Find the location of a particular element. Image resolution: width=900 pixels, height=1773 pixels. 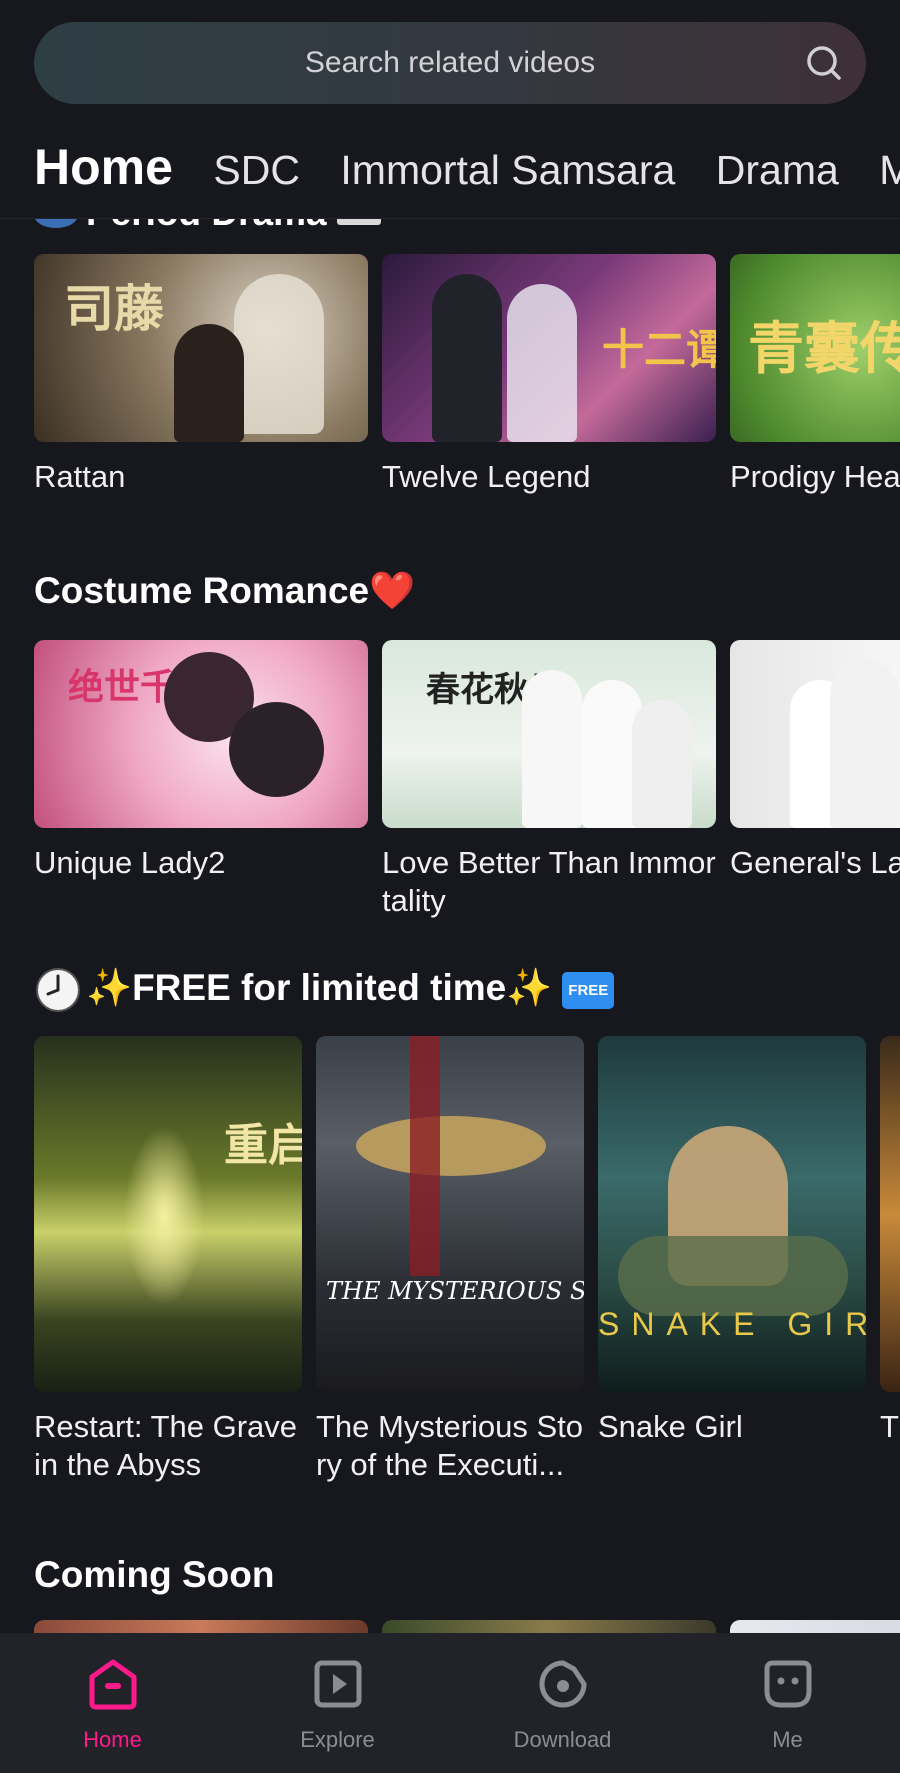

video-thumbnail: 司藤 is located at coordinates (201, 348).